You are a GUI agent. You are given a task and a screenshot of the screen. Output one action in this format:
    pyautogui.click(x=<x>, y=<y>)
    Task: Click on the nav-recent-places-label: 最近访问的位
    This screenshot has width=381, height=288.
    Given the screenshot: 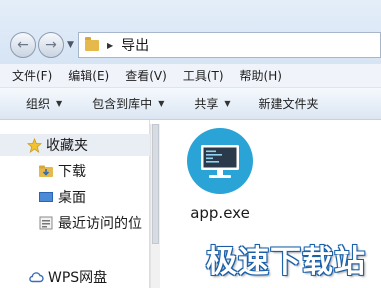 What is the action you would take?
    pyautogui.click(x=100, y=224)
    